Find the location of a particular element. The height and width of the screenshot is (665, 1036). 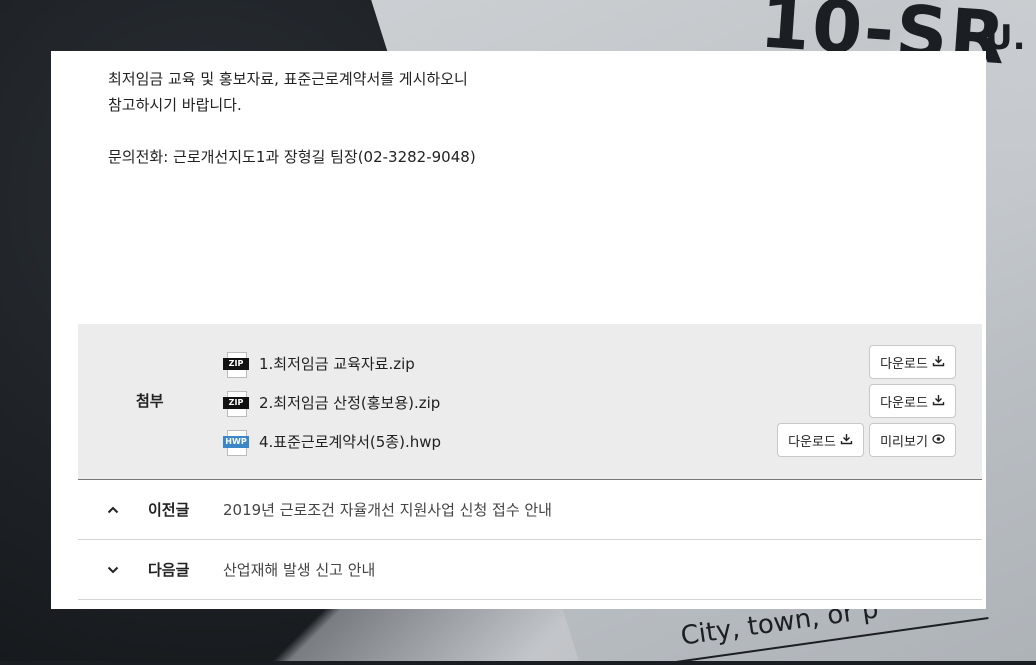

chevron-up-icon is located at coordinates (113, 510).